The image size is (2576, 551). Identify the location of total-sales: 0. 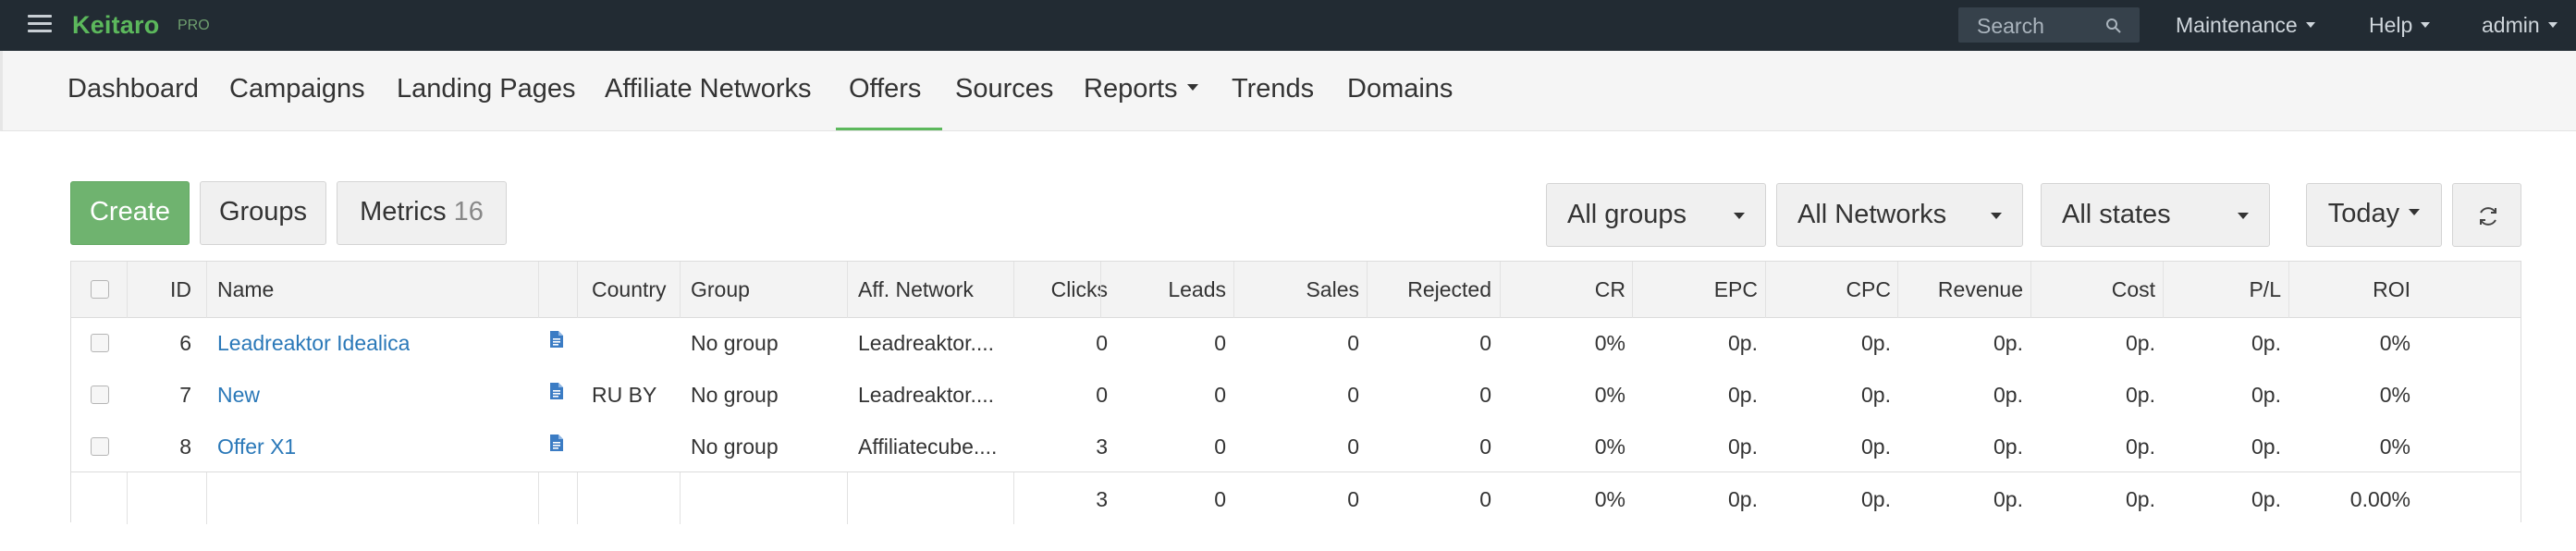
(1353, 499).